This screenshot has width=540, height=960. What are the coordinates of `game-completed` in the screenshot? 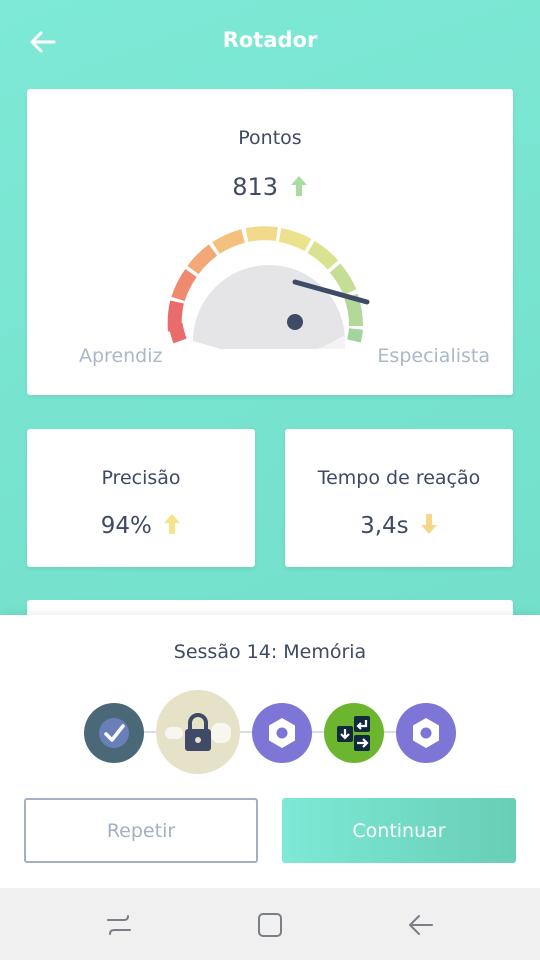 It's located at (114, 733).